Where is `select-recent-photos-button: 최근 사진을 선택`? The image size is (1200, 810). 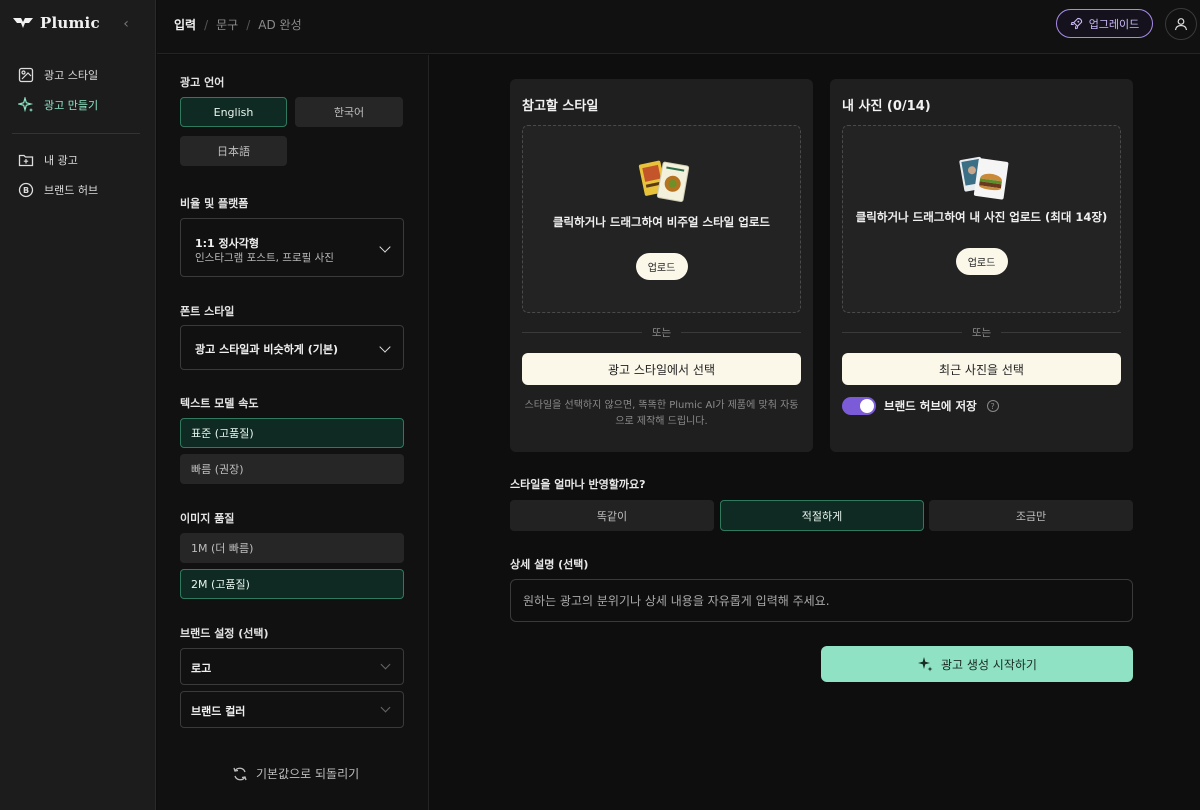 select-recent-photos-button: 최근 사진을 선택 is located at coordinates (981, 369).